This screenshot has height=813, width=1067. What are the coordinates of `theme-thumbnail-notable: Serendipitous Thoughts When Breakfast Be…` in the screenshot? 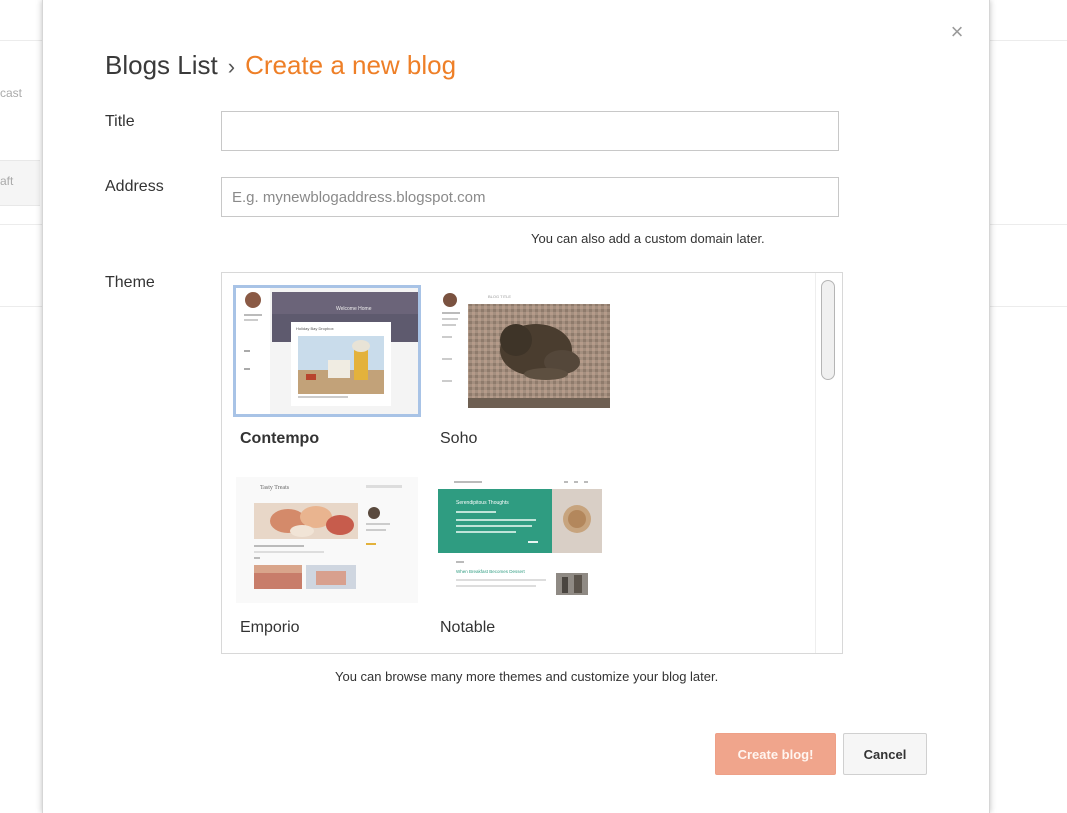 It's located at (527, 540).